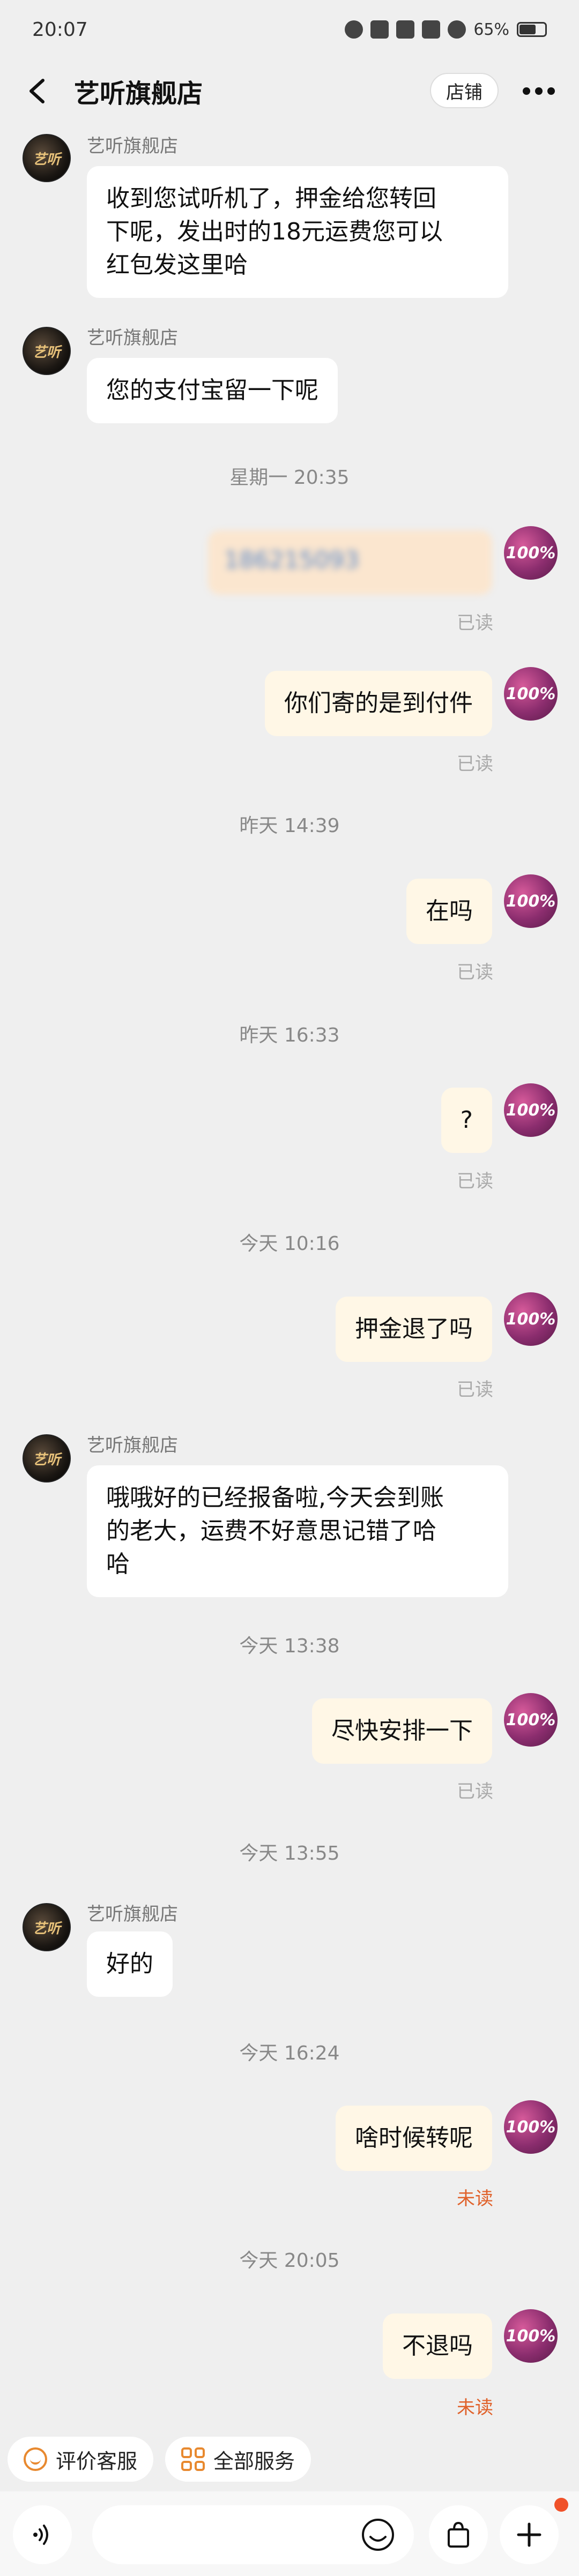 The width and height of the screenshot is (579, 2576). Describe the element at coordinates (378, 703) in the screenshot. I see `message-bubble: 你们寄的是到付件` at that location.